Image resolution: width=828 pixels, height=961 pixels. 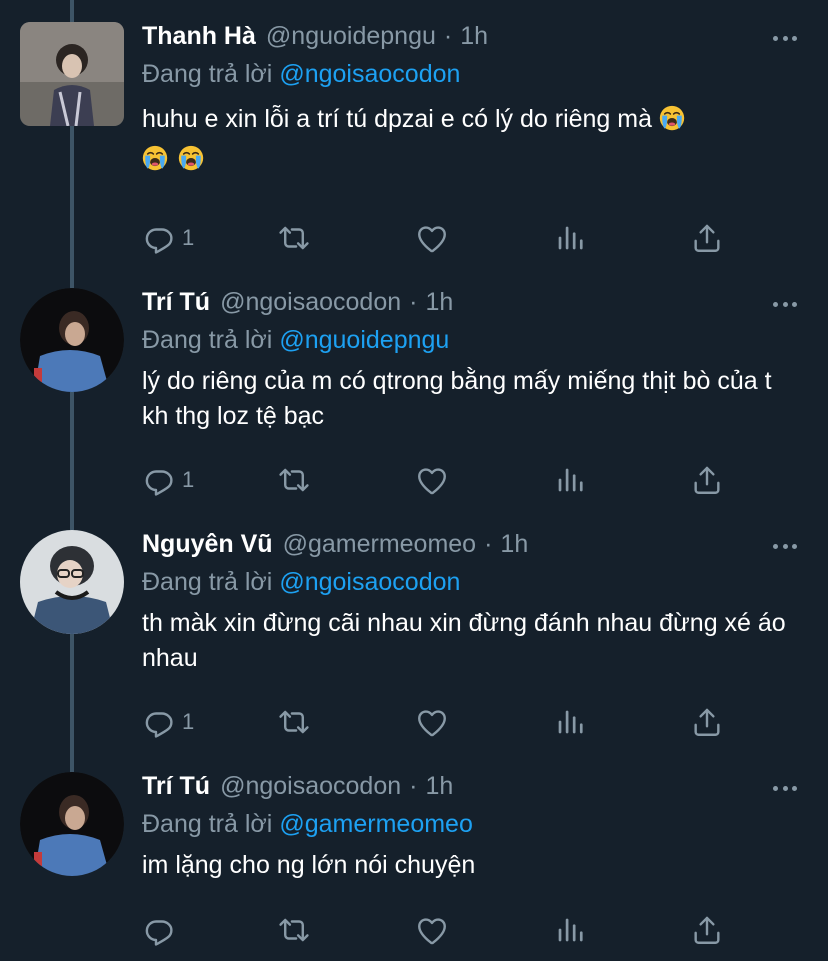 I want to click on tweet-actions, so click(x=442, y=930).